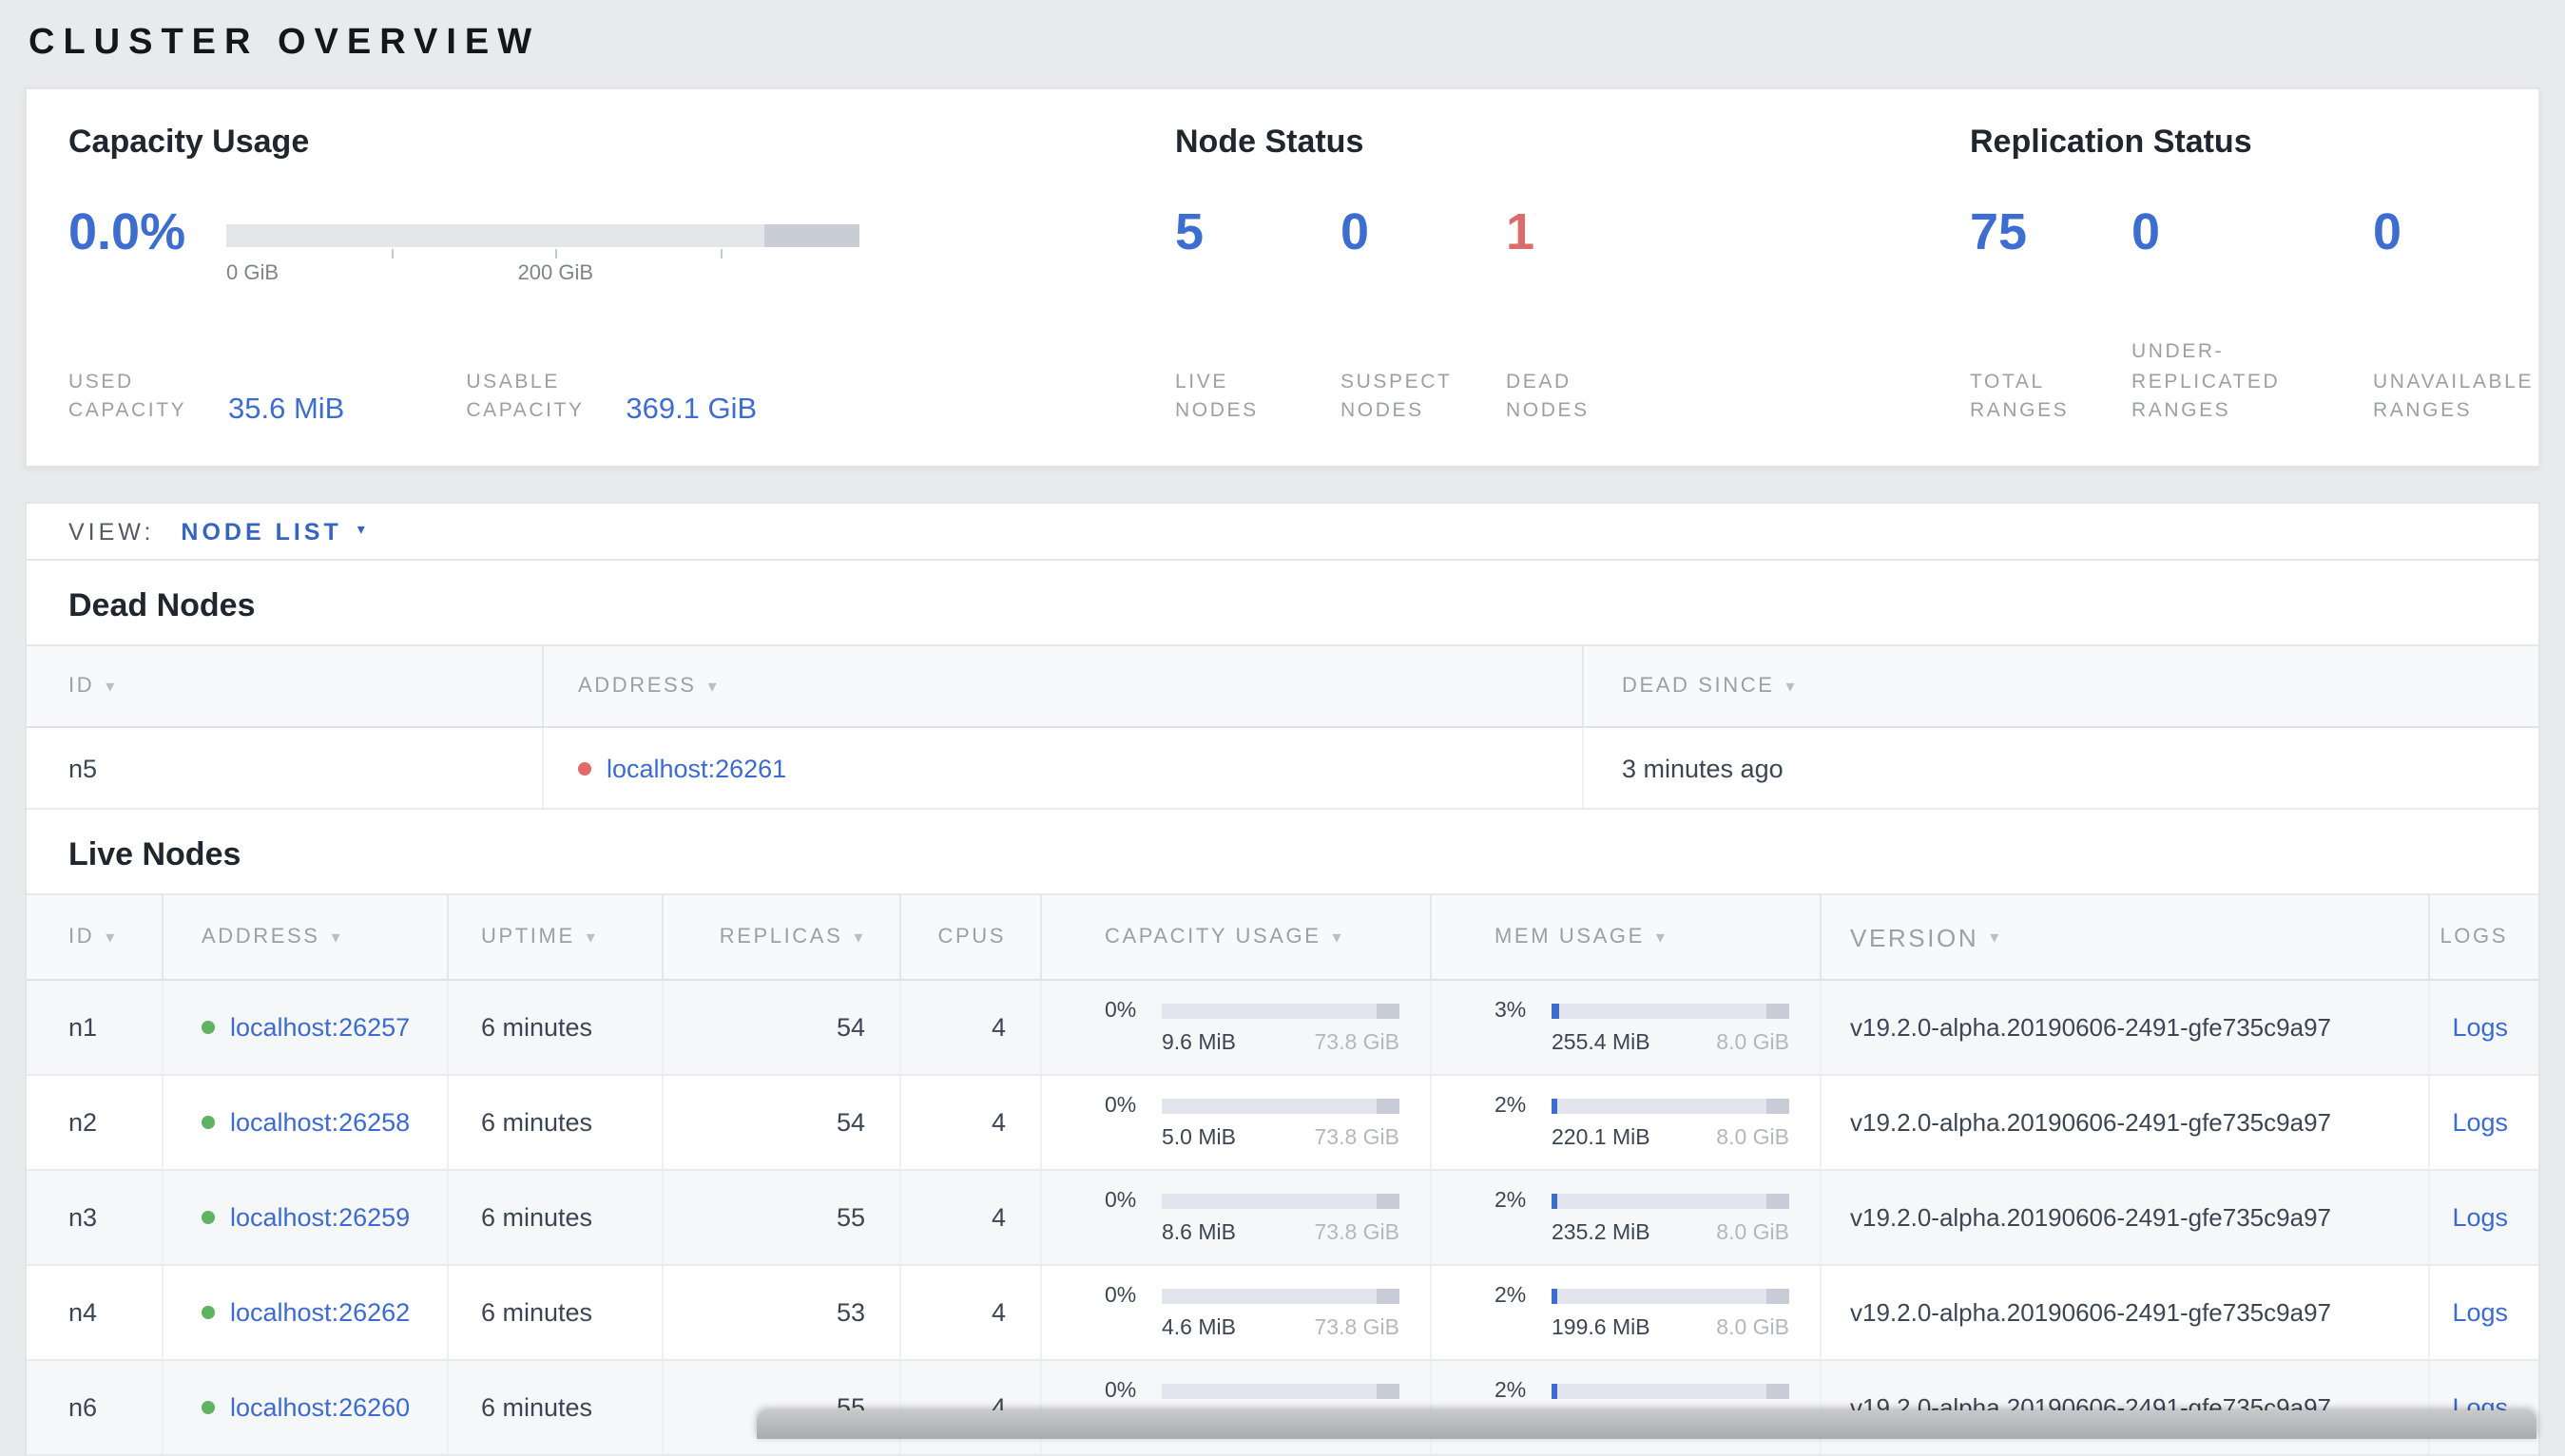 This screenshot has height=1456, width=2565. I want to click on live-col-address: ADDRESS ▾, so click(306, 937).